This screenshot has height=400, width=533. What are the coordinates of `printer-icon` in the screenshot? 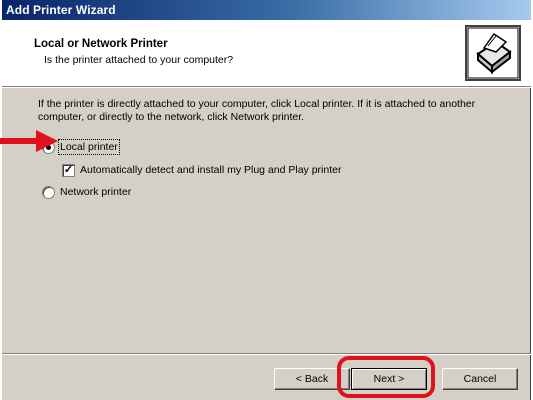 It's located at (493, 53).